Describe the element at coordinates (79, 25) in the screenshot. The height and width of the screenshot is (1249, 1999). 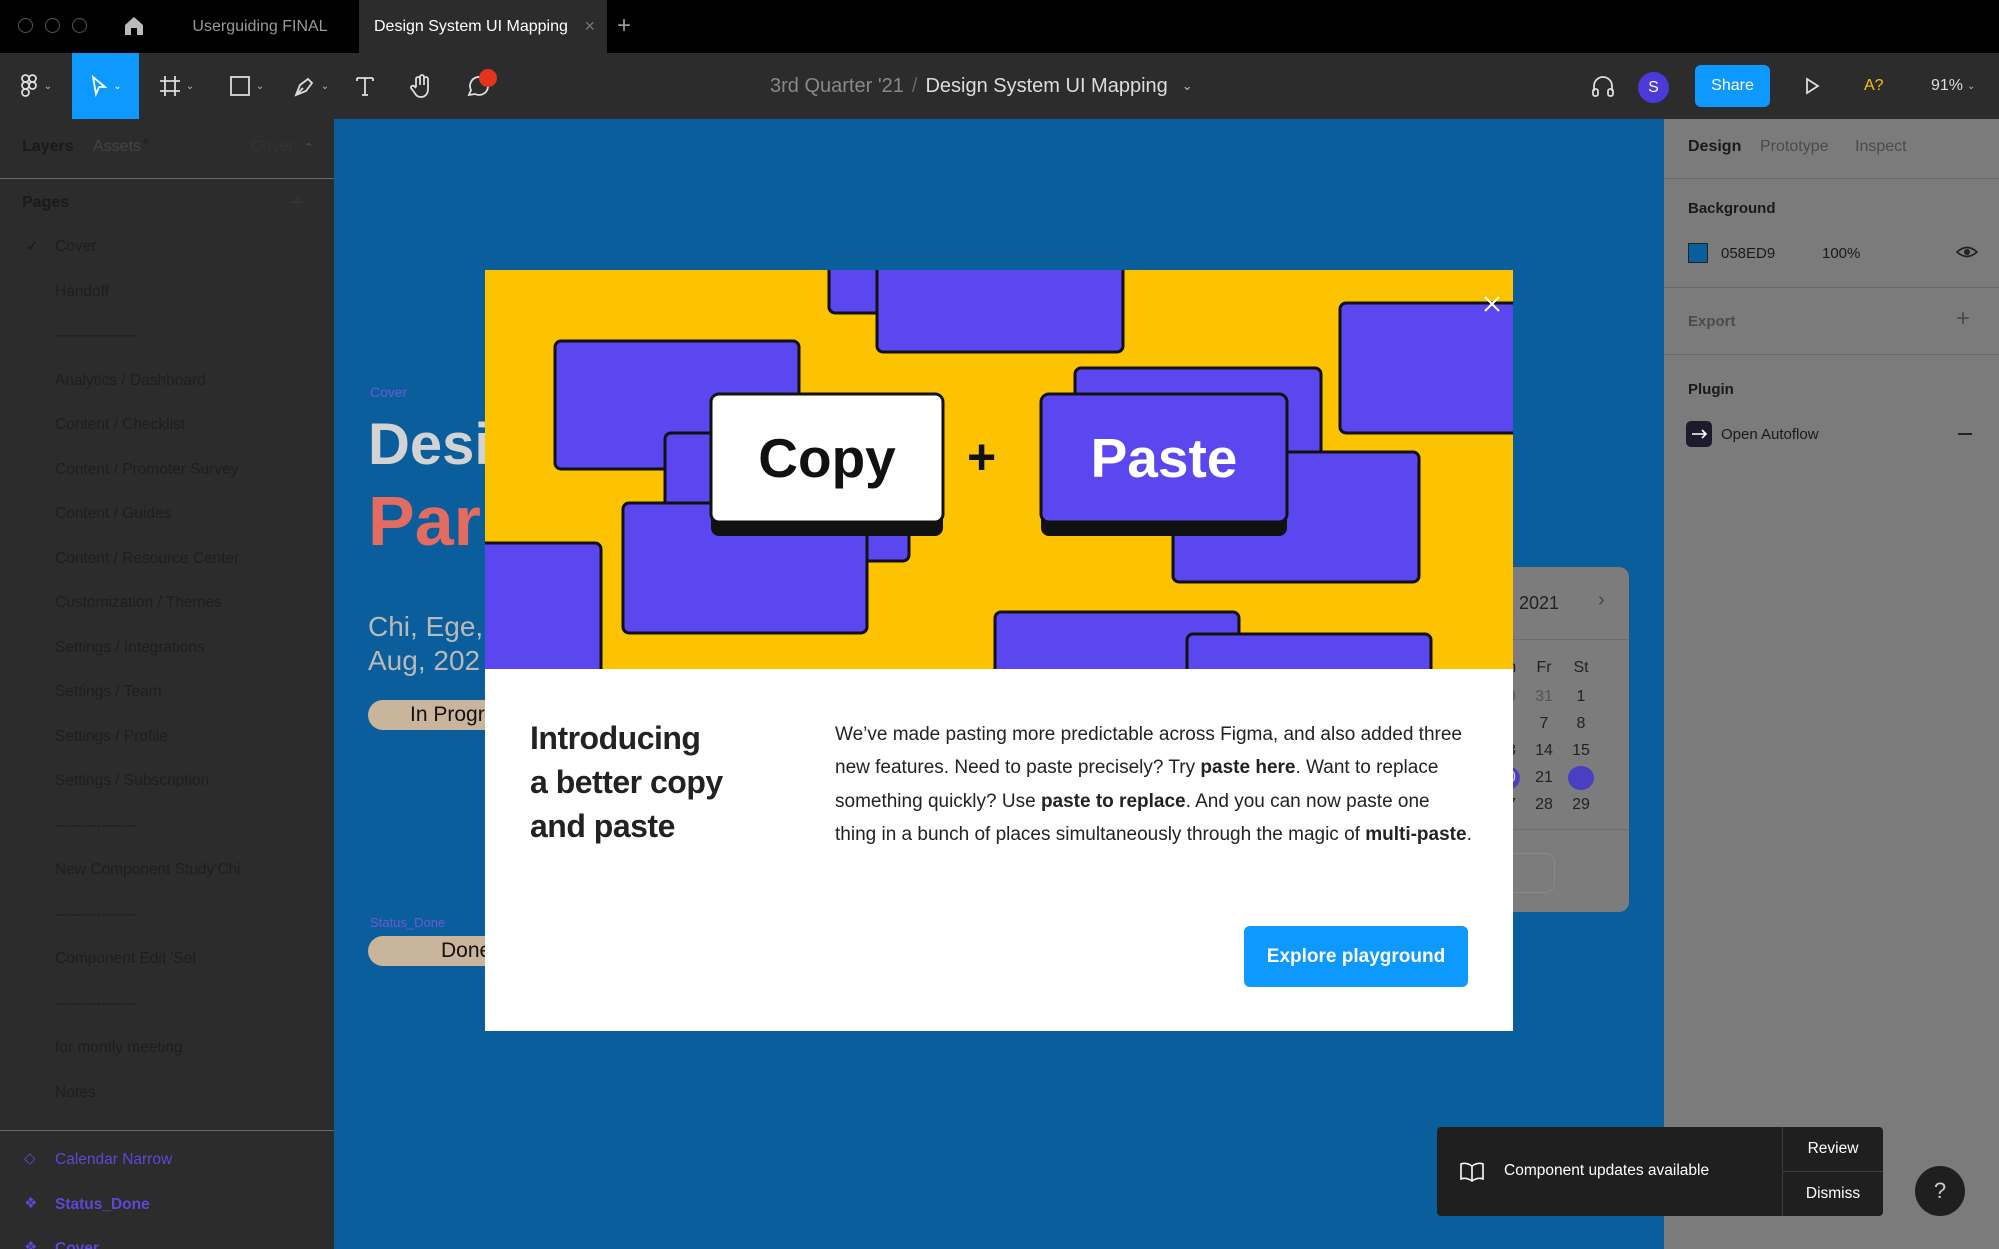
I see `window-maximize-icon` at that location.